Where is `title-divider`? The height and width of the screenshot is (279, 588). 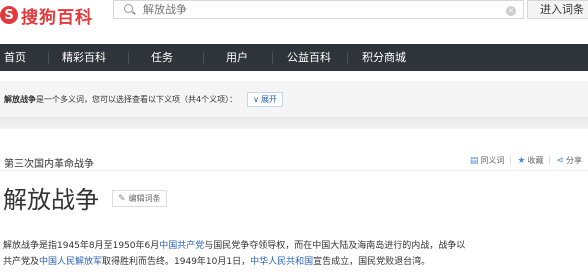 title-divider is located at coordinates (294, 170).